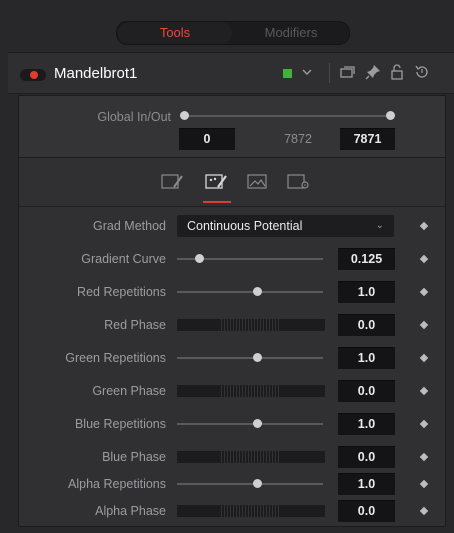 The image size is (454, 533). I want to click on green-repetitions-slider, so click(250, 358).